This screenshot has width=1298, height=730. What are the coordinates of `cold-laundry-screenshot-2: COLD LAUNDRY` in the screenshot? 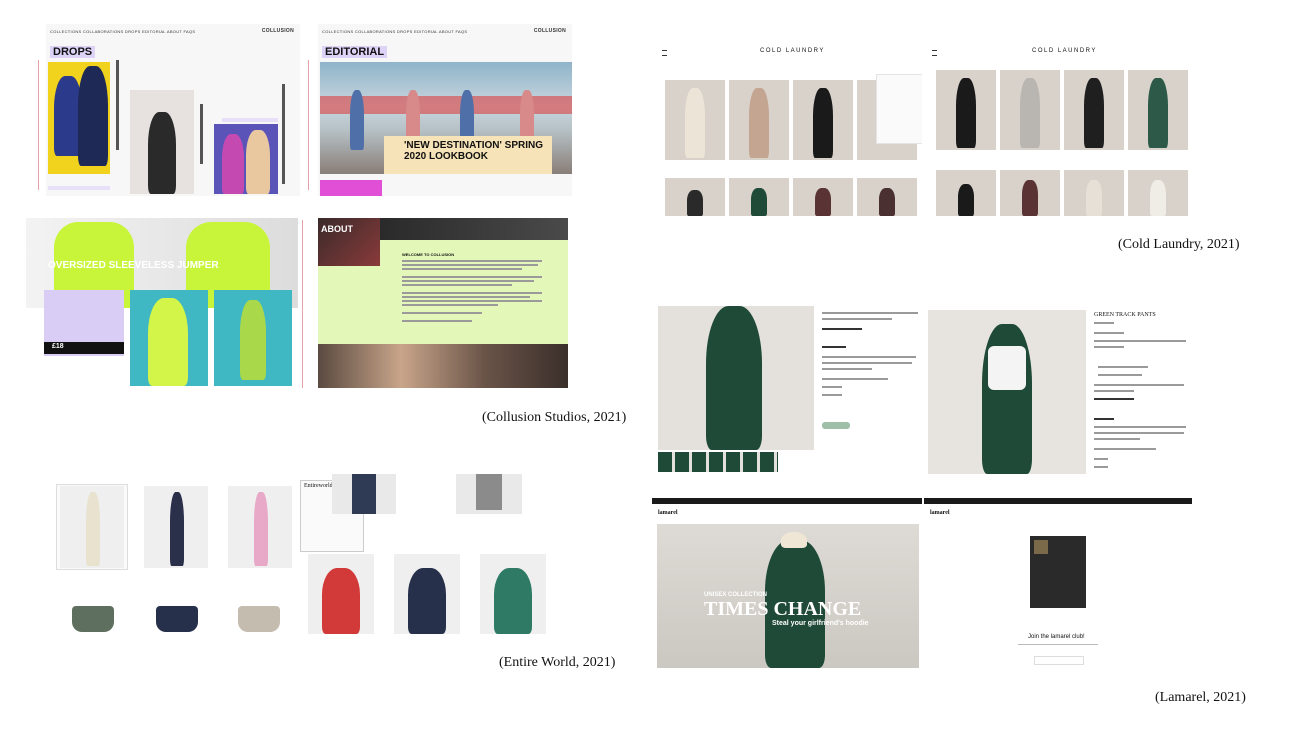 It's located at (1059, 130).